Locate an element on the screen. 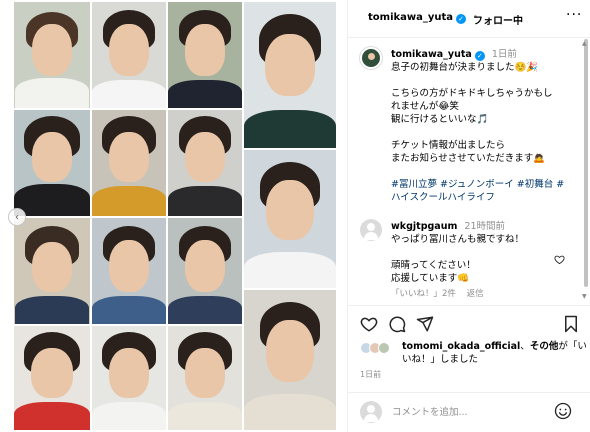 The height and width of the screenshot is (432, 590). comments-scrollbar is located at coordinates (586, 171).